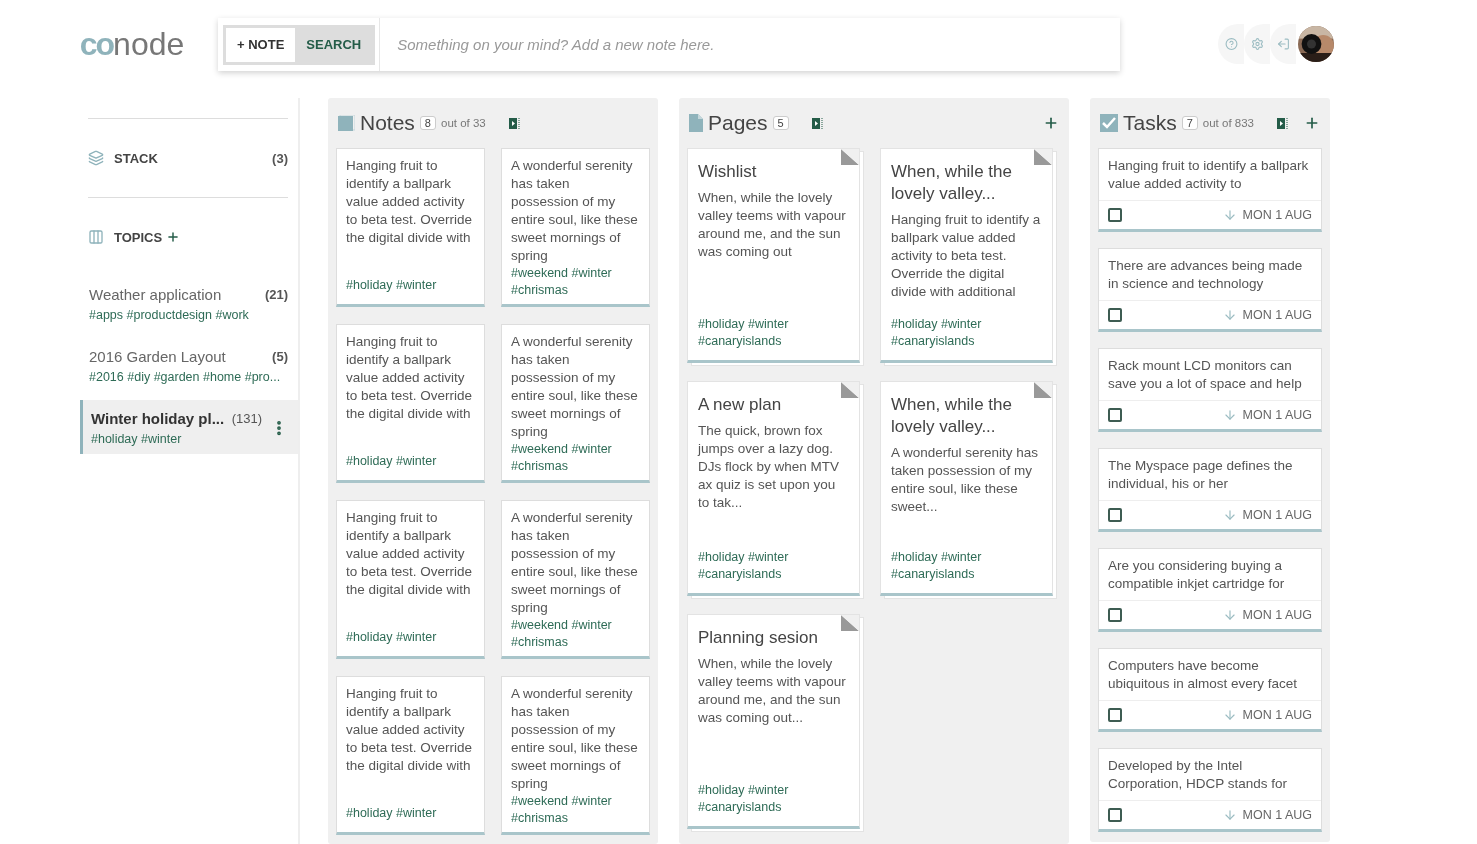 The image size is (1477, 844). I want to click on panel-title: Tasks, so click(1150, 123).